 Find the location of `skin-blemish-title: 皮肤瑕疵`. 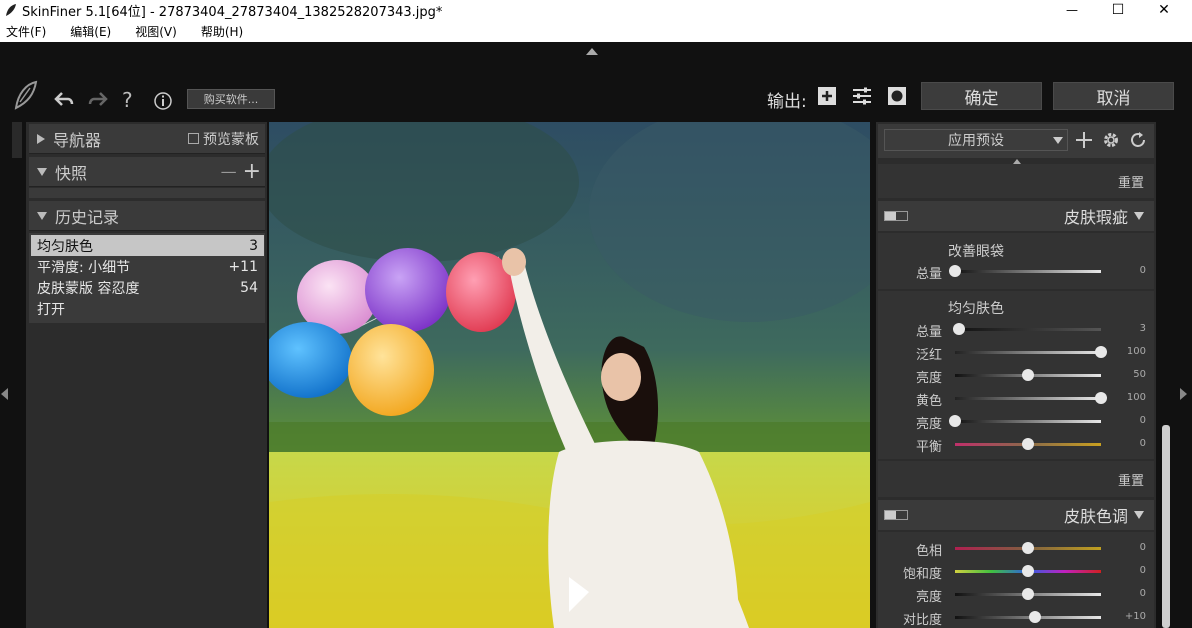

skin-blemish-title: 皮肤瑕疵 is located at coordinates (1095, 217).